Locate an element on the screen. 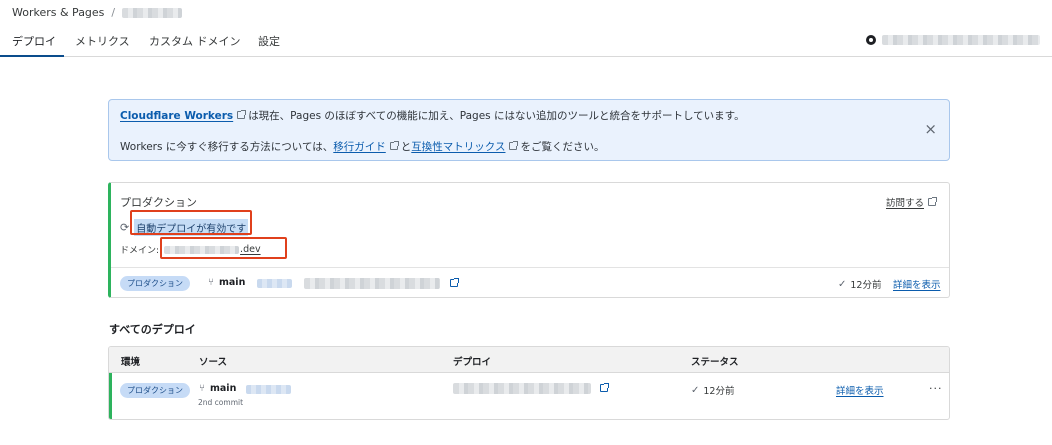 Image resolution: width=1052 pixels, height=445 pixels. commit-message: 2nd commit is located at coordinates (221, 402).